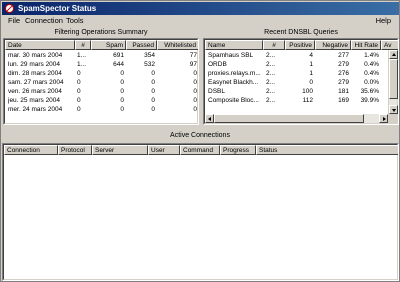  What do you see at coordinates (343, 73) in the screenshot?
I see `table-cell: 276` at bounding box center [343, 73].